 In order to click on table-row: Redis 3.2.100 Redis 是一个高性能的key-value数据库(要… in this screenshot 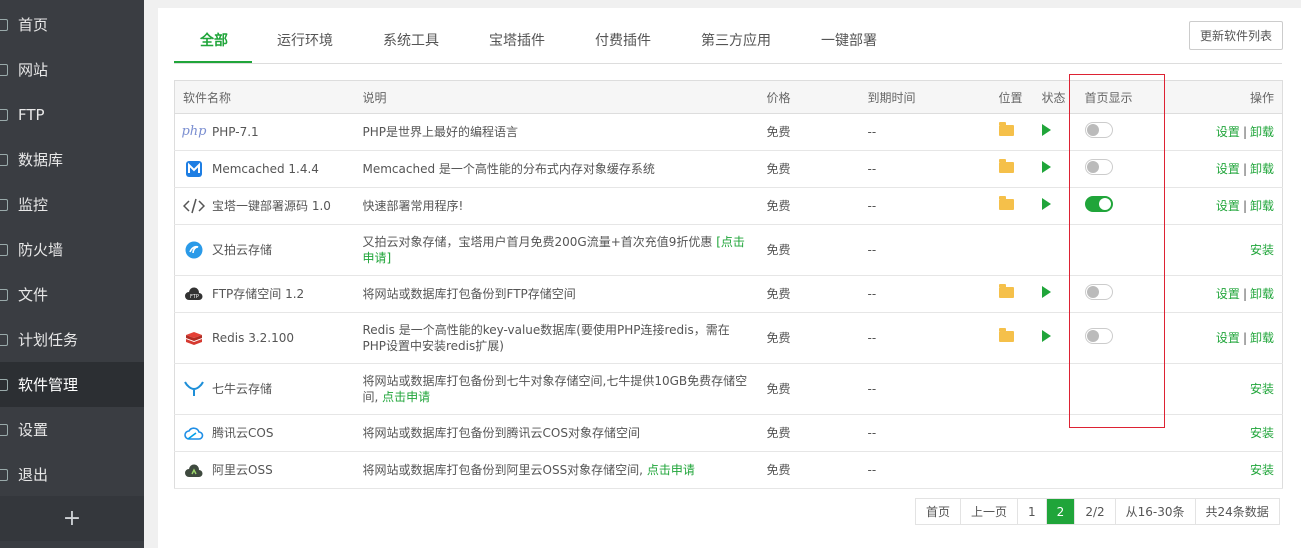, I will do `click(728, 338)`.